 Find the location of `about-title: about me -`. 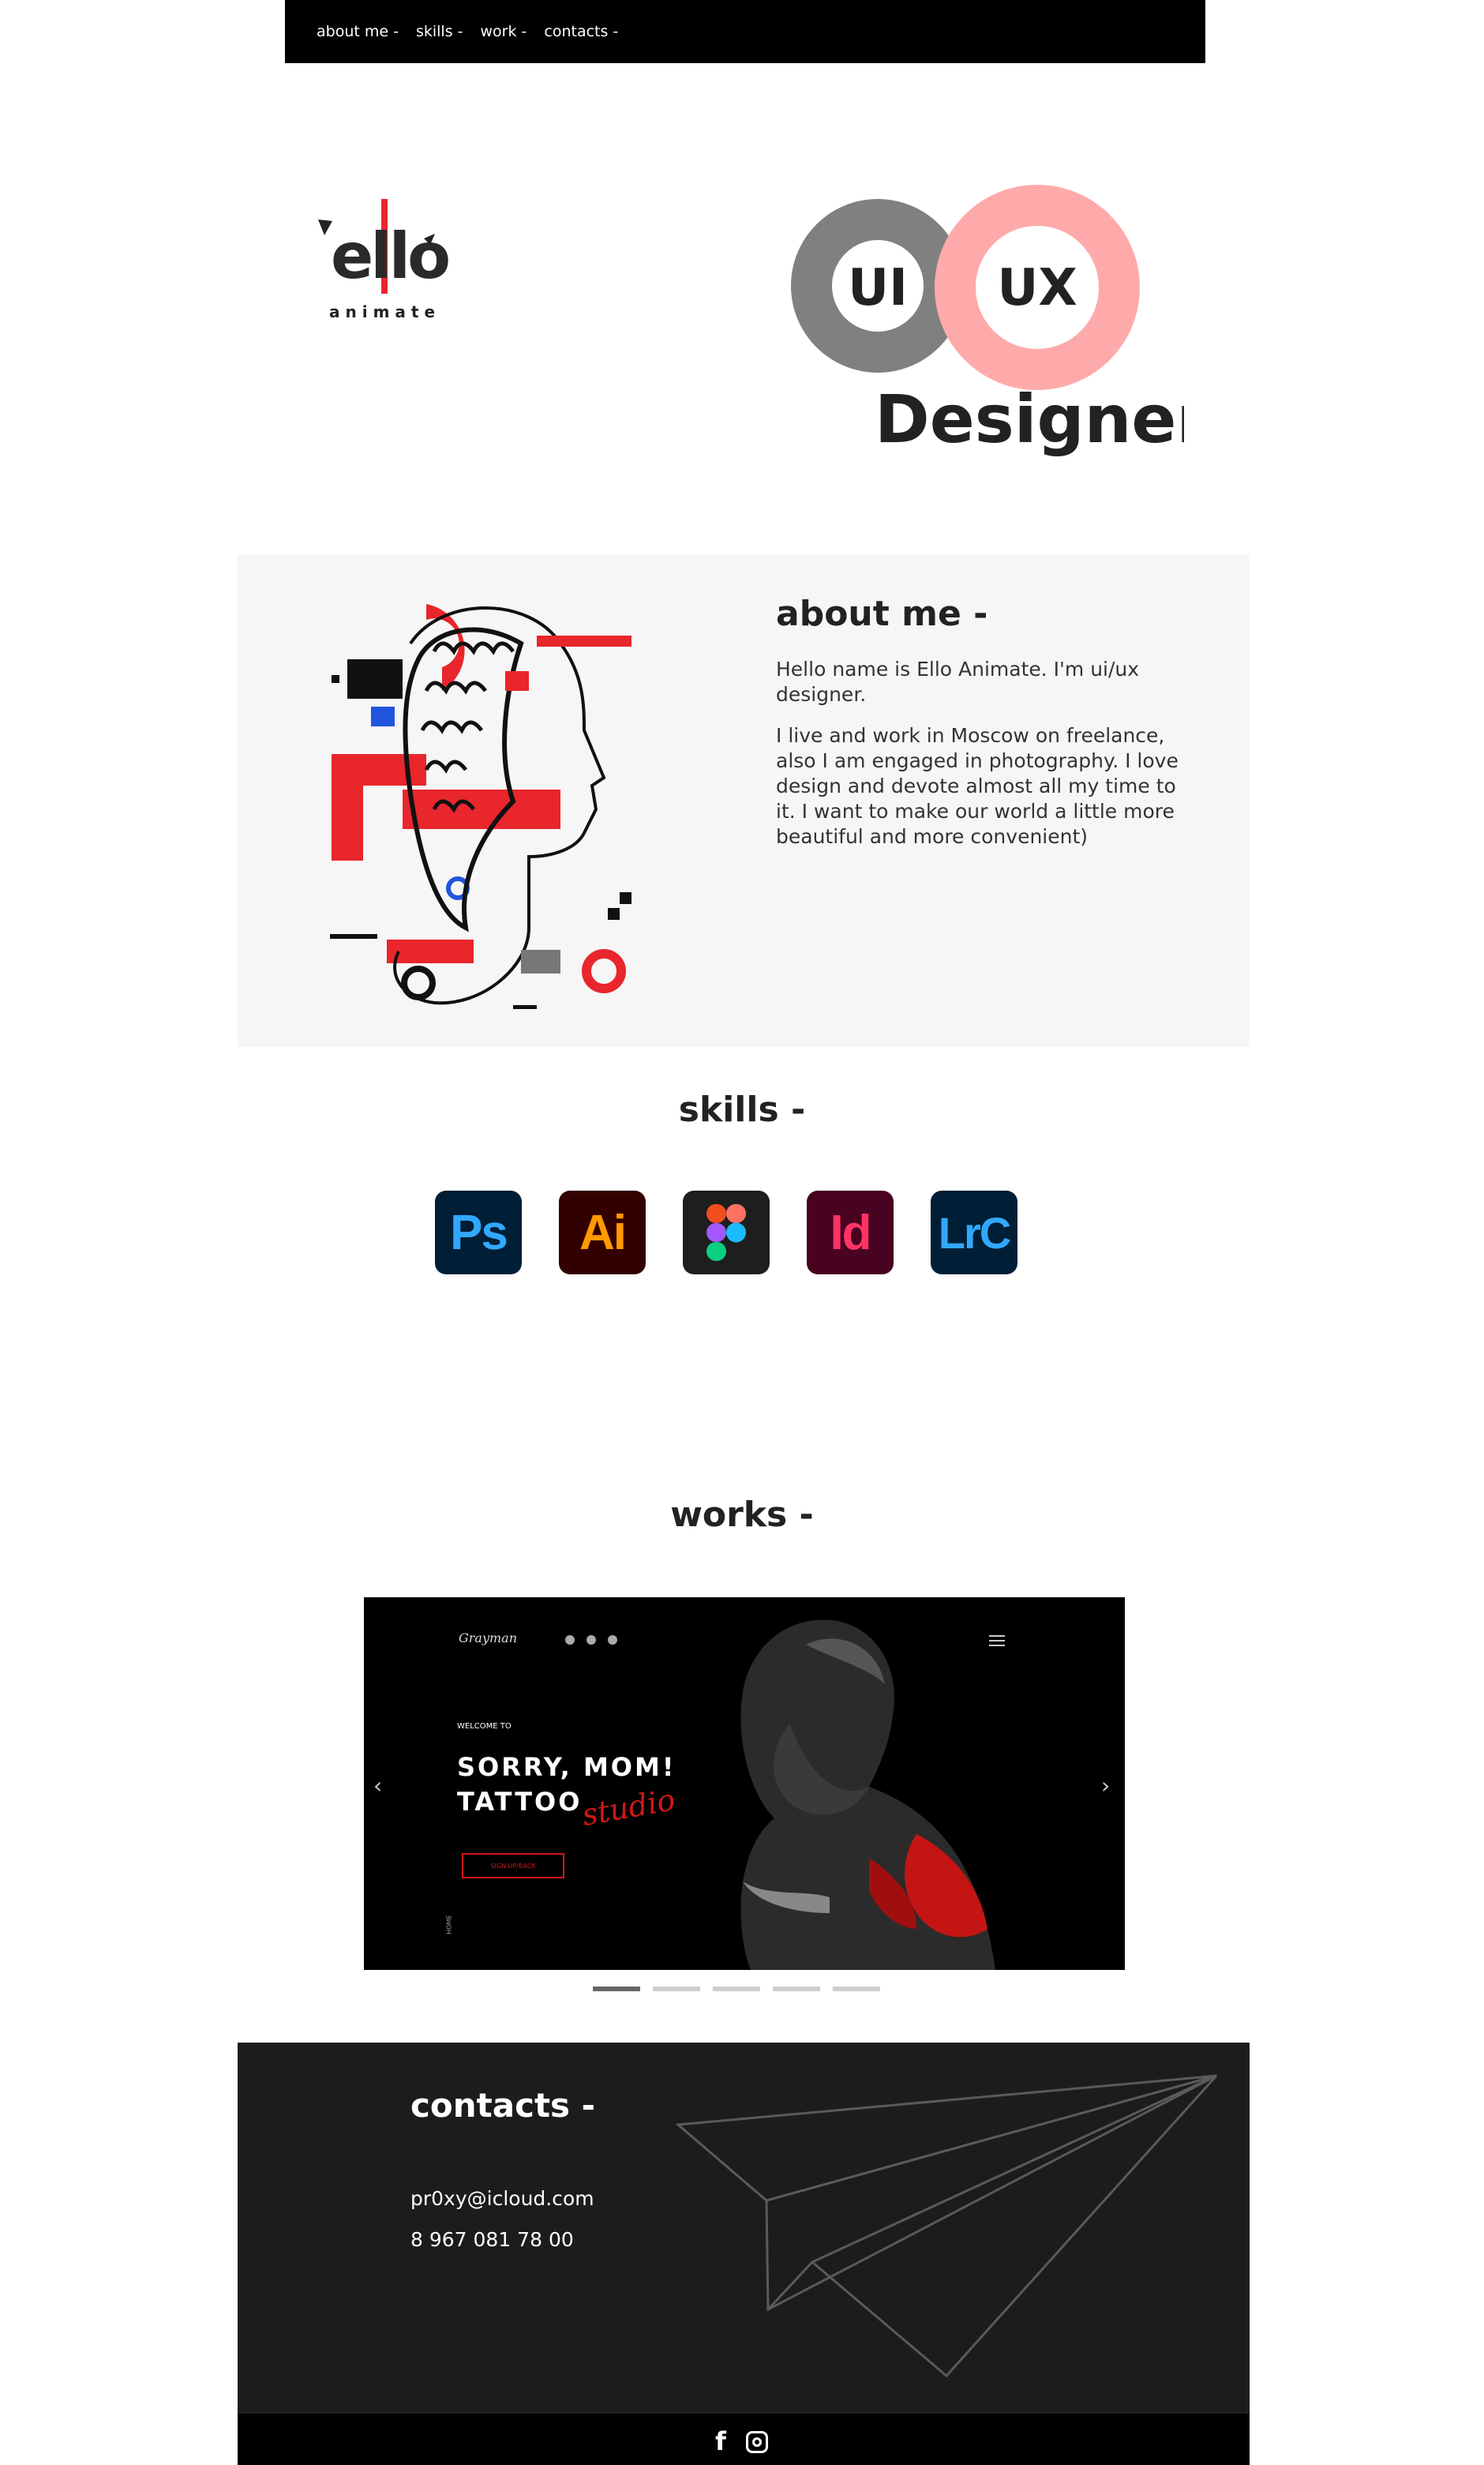

about-title: about me - is located at coordinates (882, 614).